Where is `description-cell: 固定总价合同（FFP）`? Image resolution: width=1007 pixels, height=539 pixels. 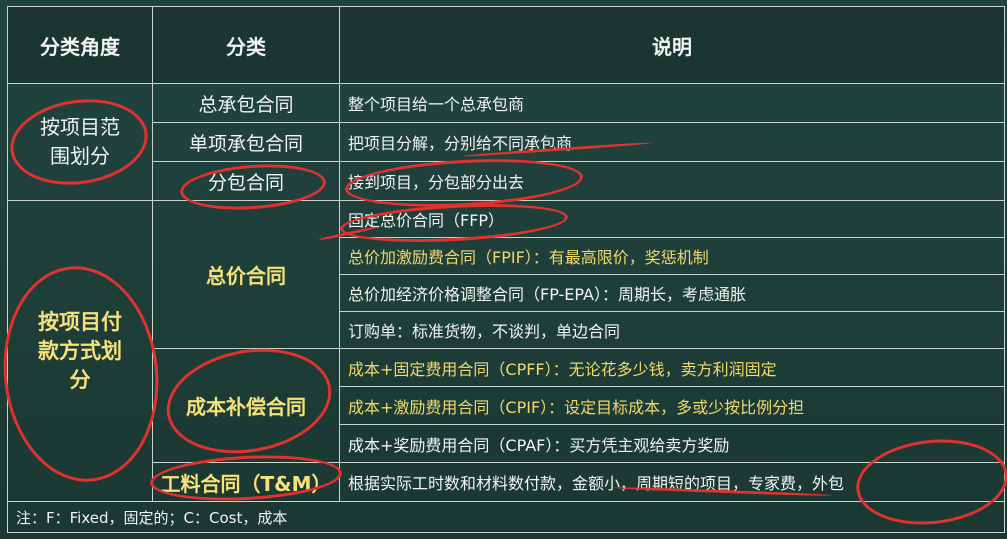
description-cell: 固定总价合同（FFP） is located at coordinates (672, 219).